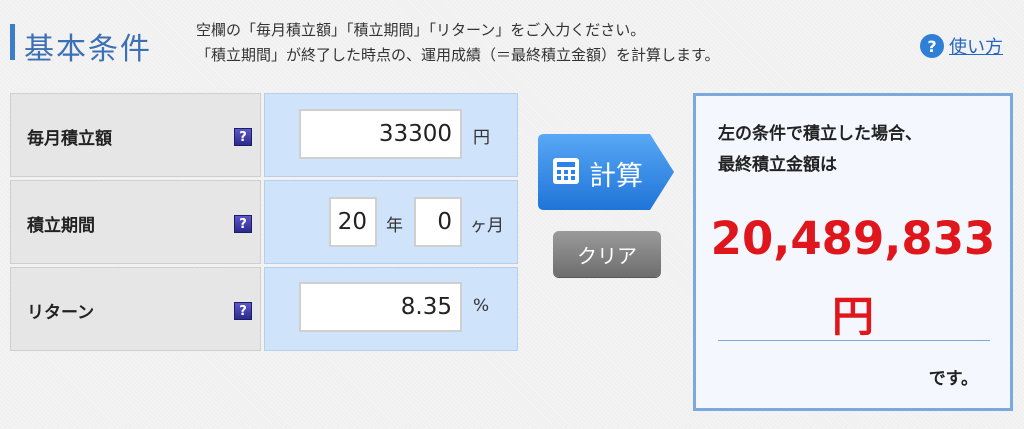  I want to click on years-unit: 年, so click(394, 226).